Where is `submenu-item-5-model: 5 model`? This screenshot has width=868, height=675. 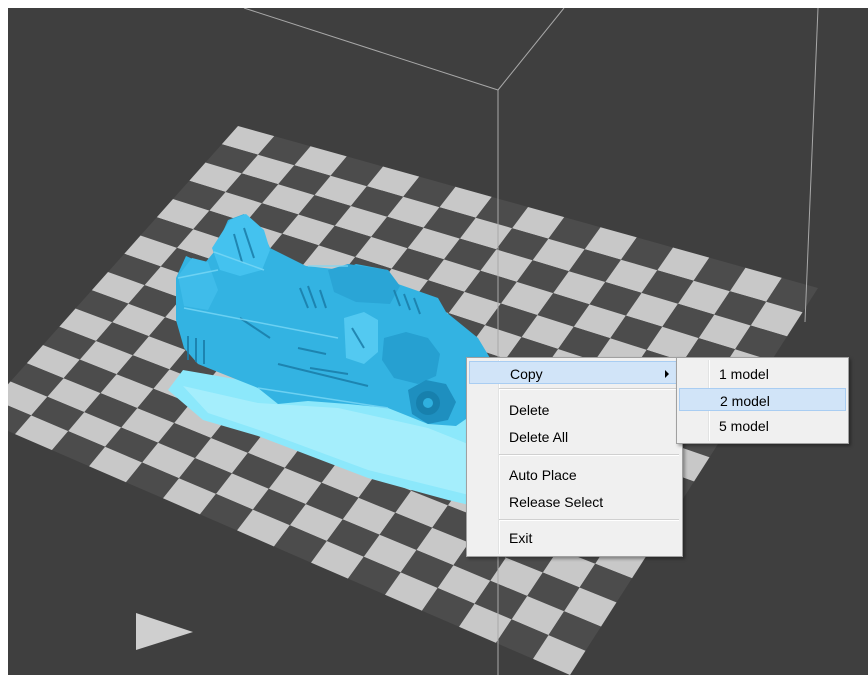 submenu-item-5-model: 5 model is located at coordinates (762, 425).